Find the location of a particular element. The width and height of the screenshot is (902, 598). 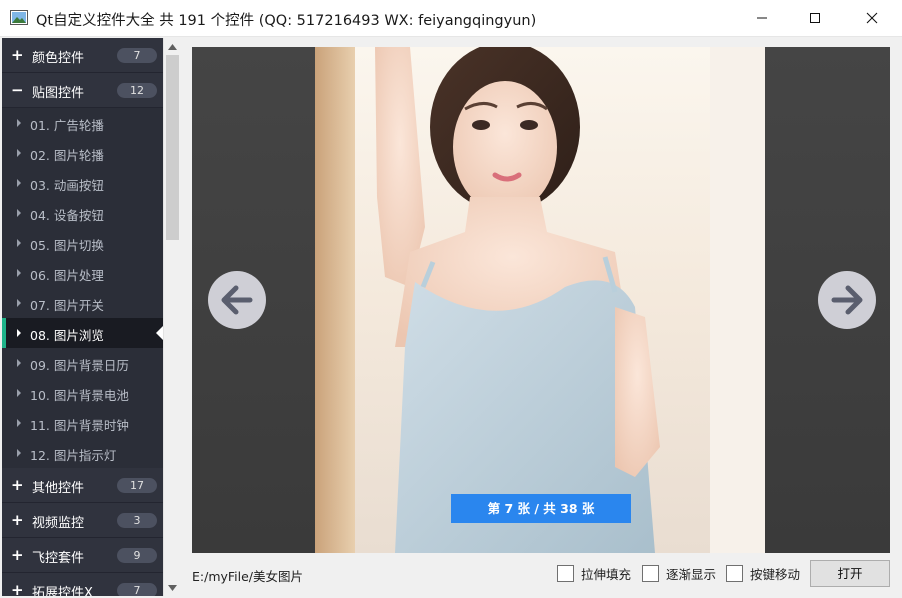

folder-path: E:/myFile/美女图片 is located at coordinates (248, 576).